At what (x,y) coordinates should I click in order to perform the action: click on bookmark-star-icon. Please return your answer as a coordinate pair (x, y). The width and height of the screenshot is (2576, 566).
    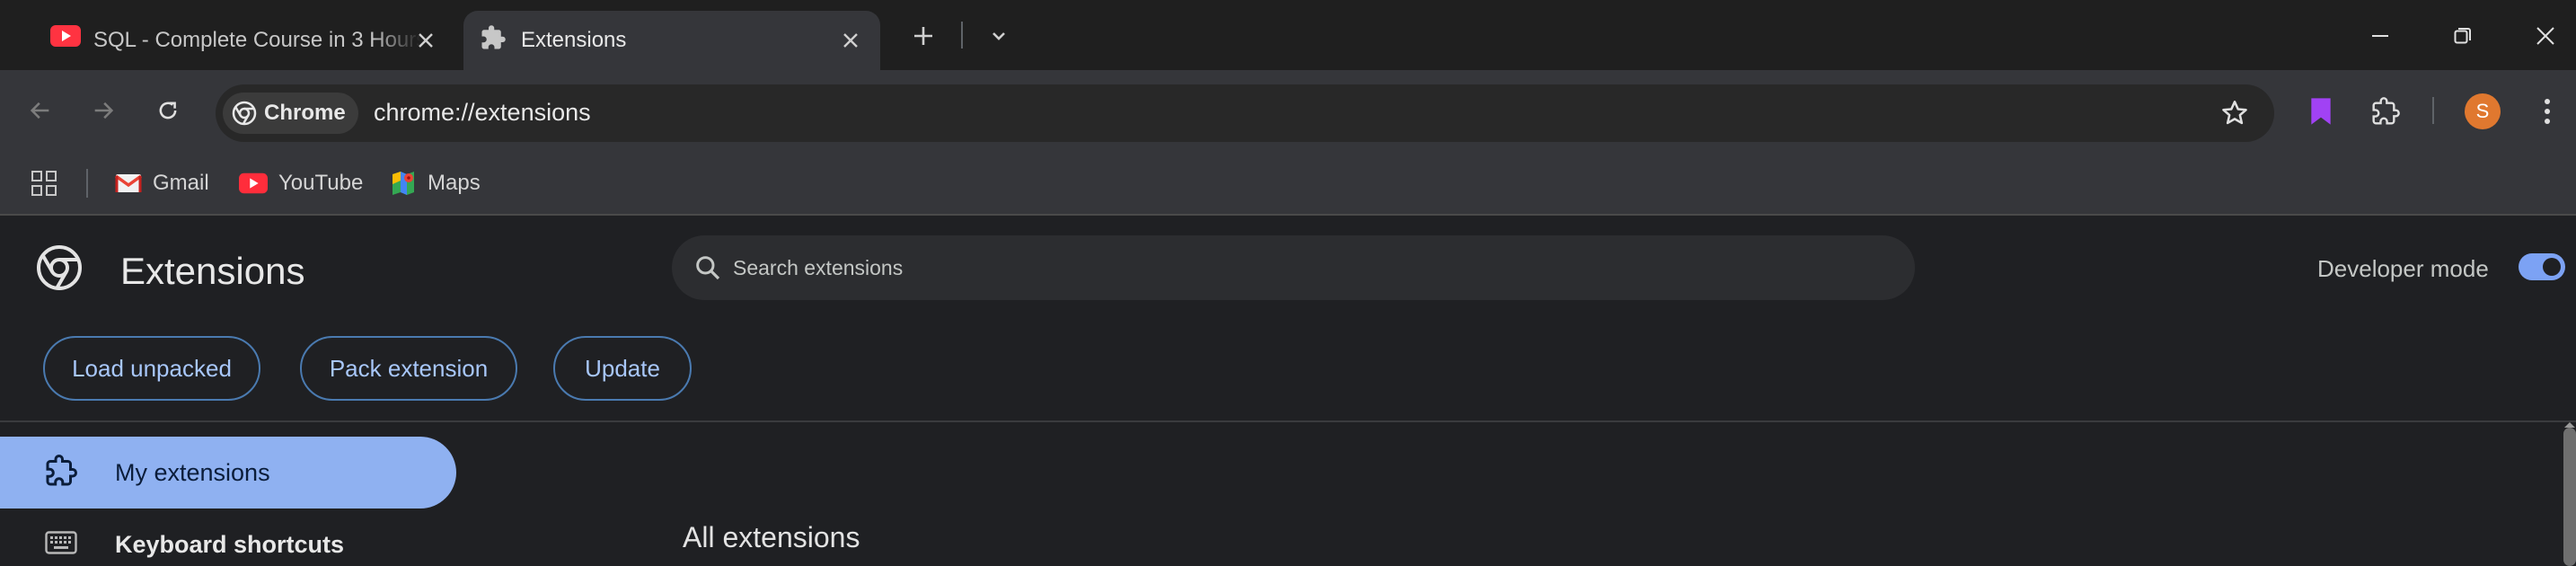
    Looking at the image, I should click on (2234, 115).